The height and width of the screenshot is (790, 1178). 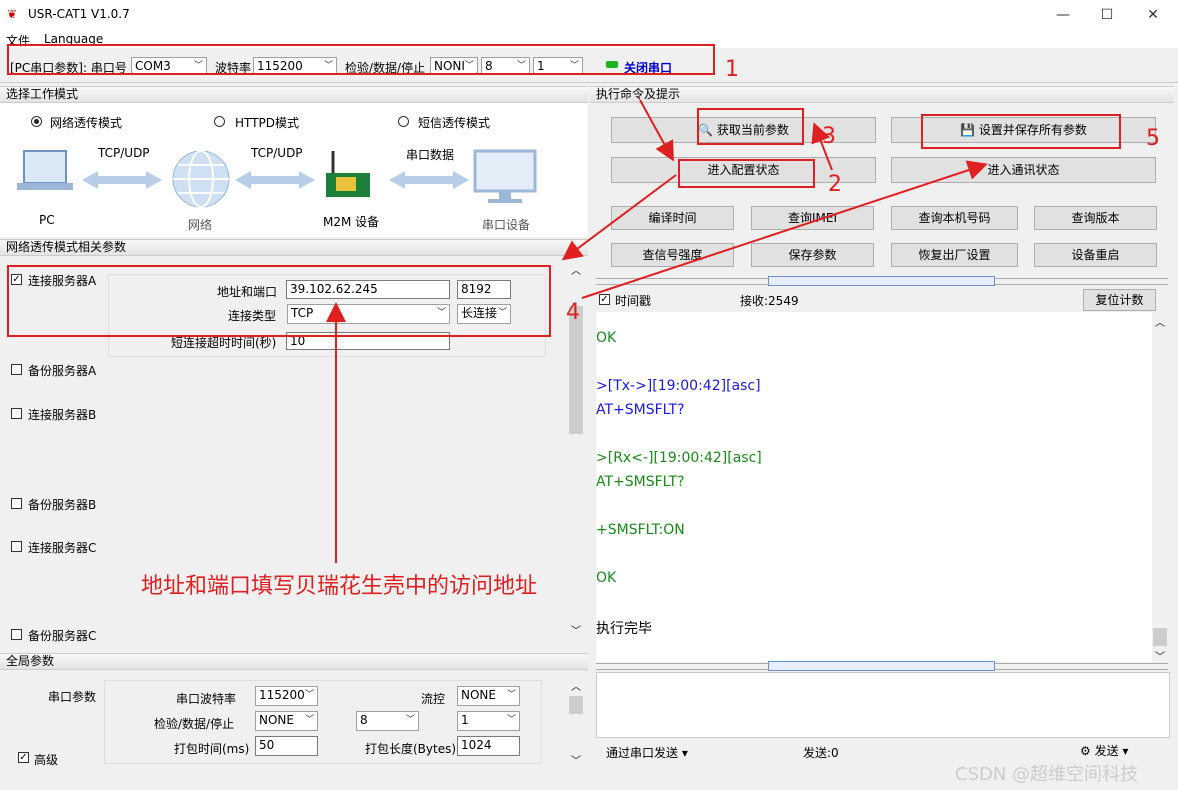 What do you see at coordinates (573, 312) in the screenshot?
I see `annotation-number-4: 4` at bounding box center [573, 312].